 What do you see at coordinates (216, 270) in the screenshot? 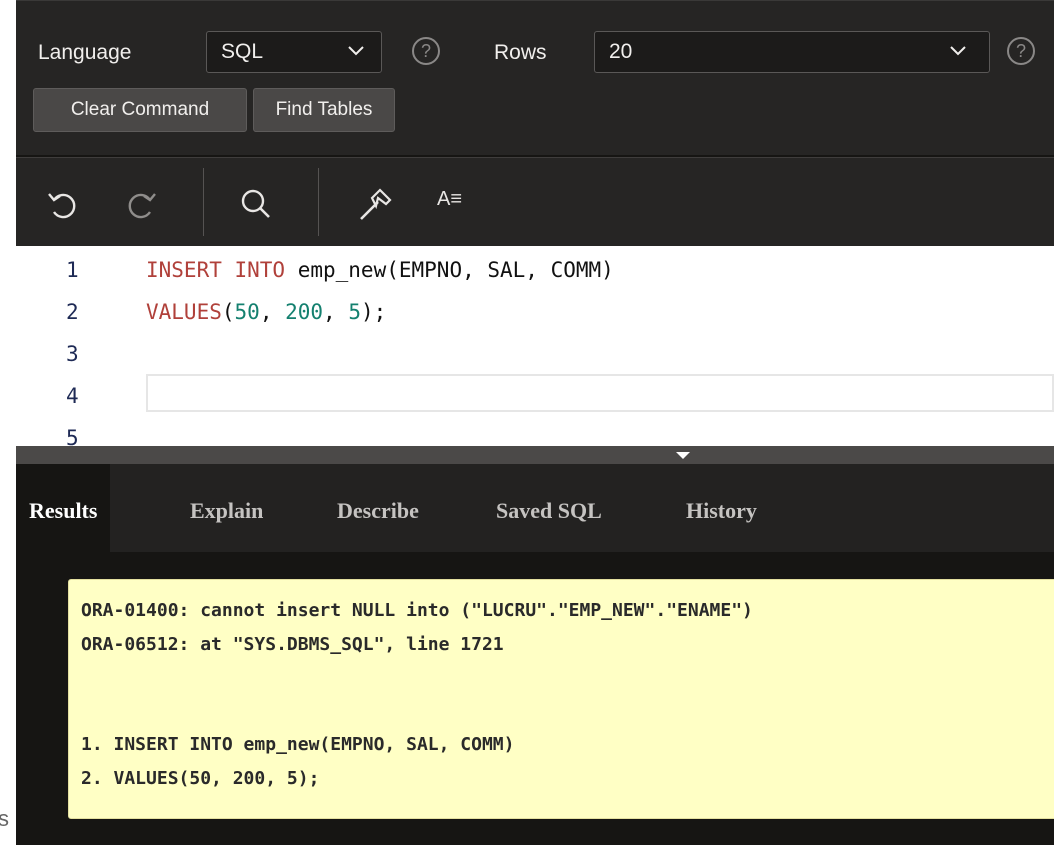
I see `sql-keyword: INSERT INTO` at bounding box center [216, 270].